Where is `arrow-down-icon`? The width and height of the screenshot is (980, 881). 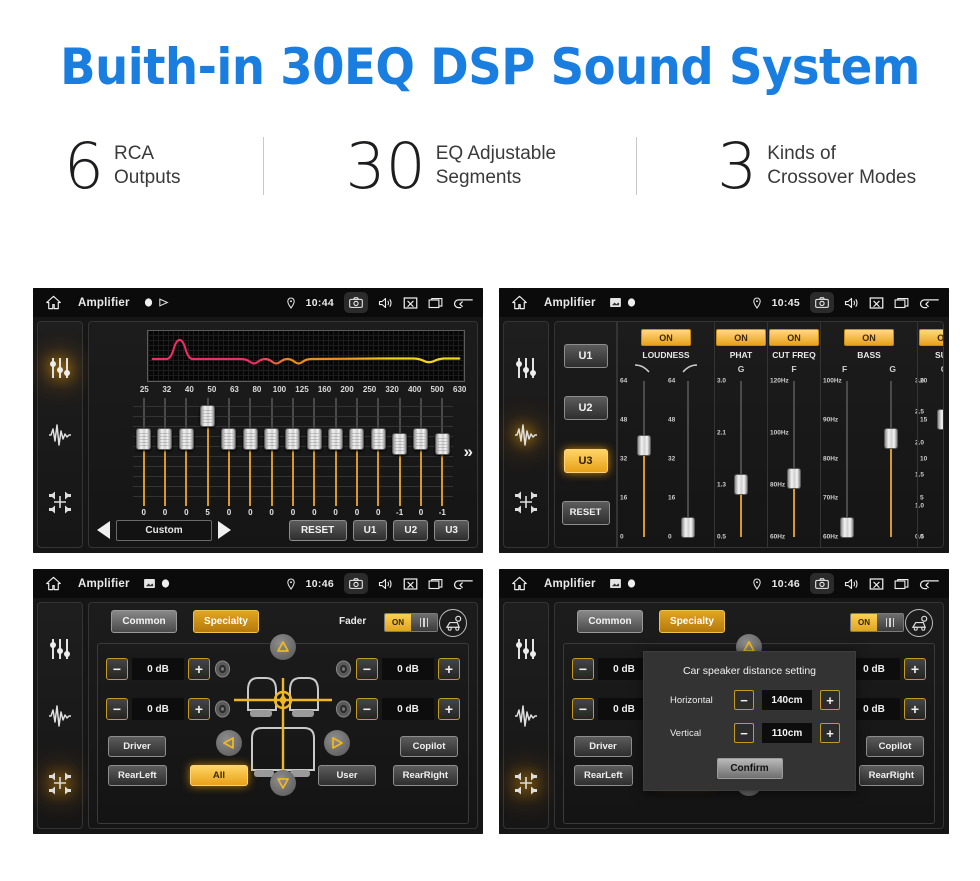 arrow-down-icon is located at coordinates (283, 783).